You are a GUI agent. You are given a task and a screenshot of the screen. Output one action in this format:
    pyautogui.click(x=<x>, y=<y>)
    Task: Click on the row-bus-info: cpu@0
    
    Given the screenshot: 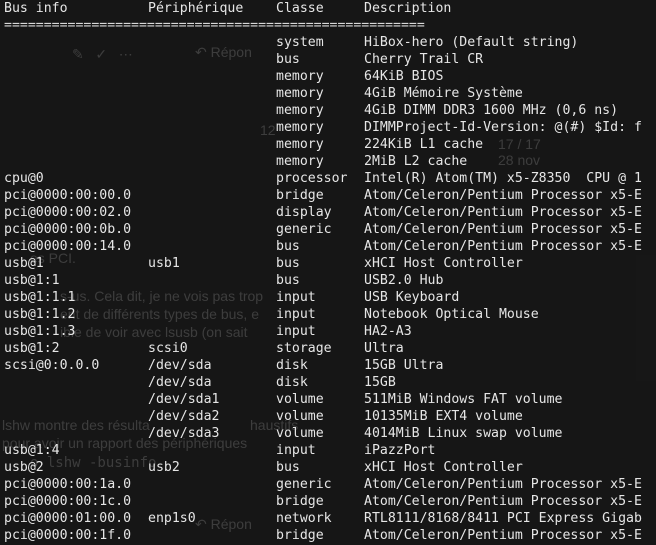 What is the action you would take?
    pyautogui.click(x=24, y=178)
    